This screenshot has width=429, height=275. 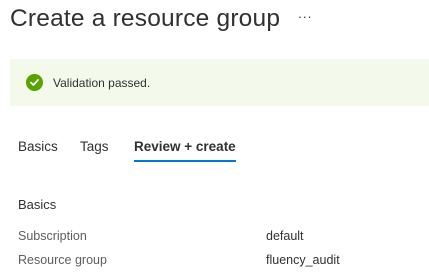 What do you see at coordinates (102, 82) in the screenshot?
I see `validation-message: Validation passed.` at bounding box center [102, 82].